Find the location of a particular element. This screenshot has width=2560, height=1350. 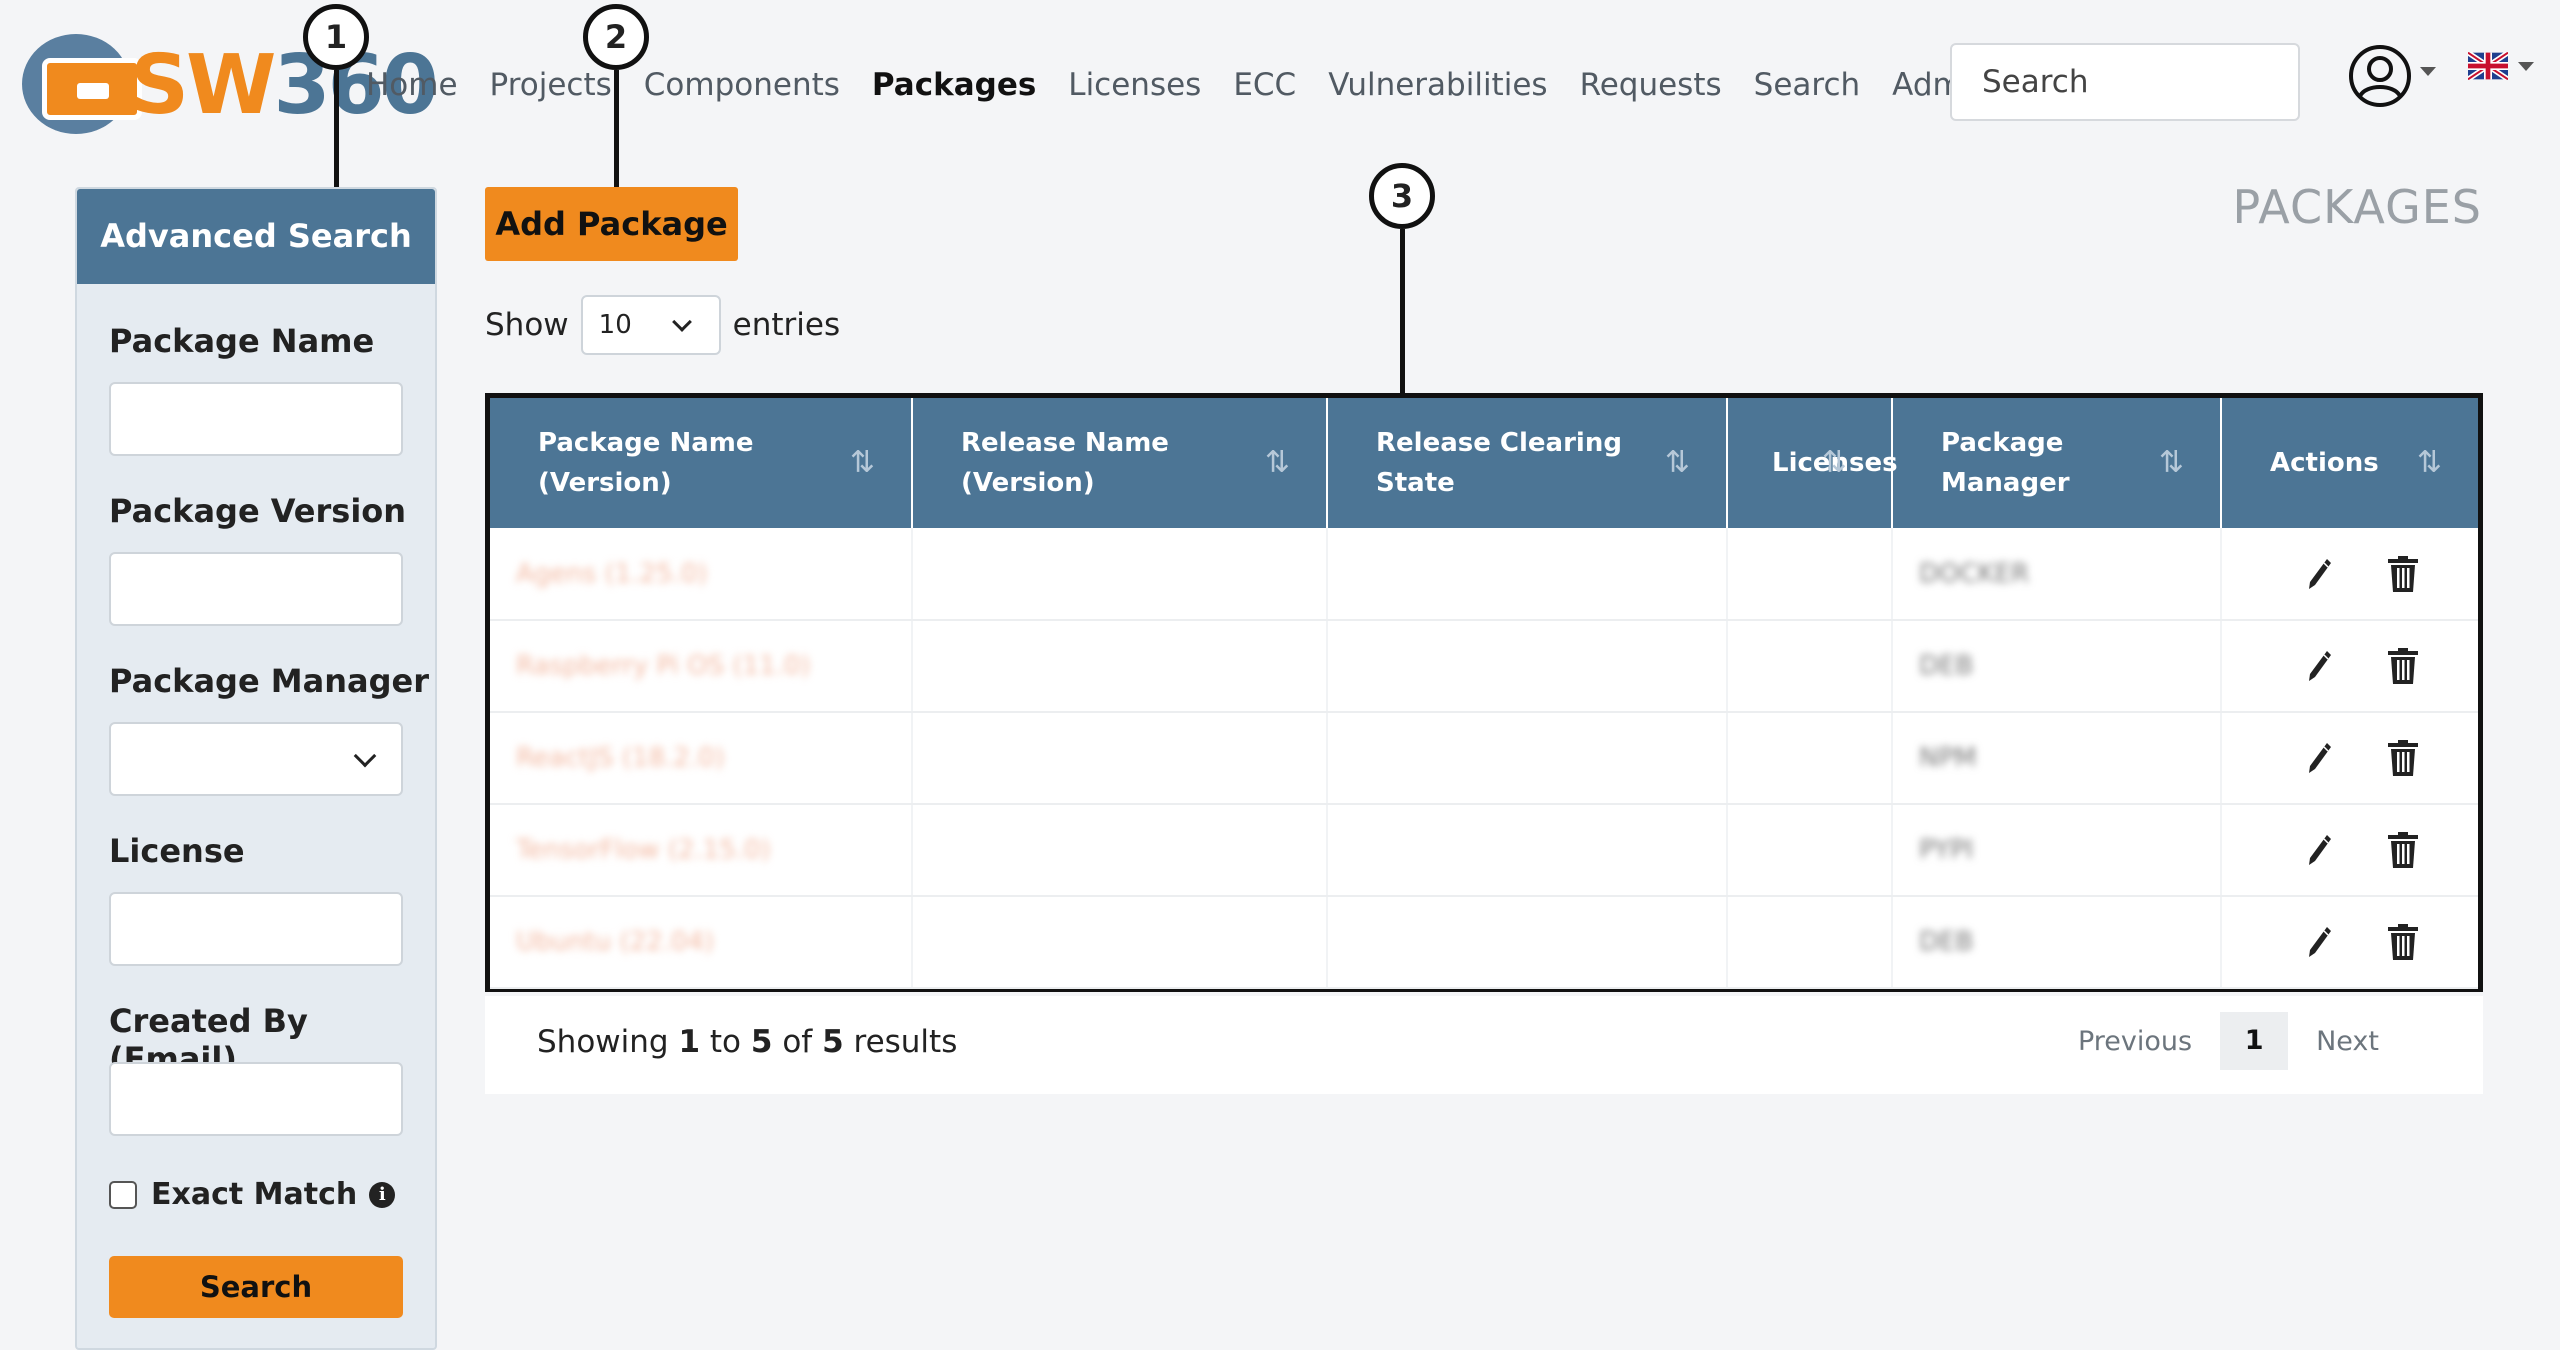

nav-projects: Projects is located at coordinates (551, 85).